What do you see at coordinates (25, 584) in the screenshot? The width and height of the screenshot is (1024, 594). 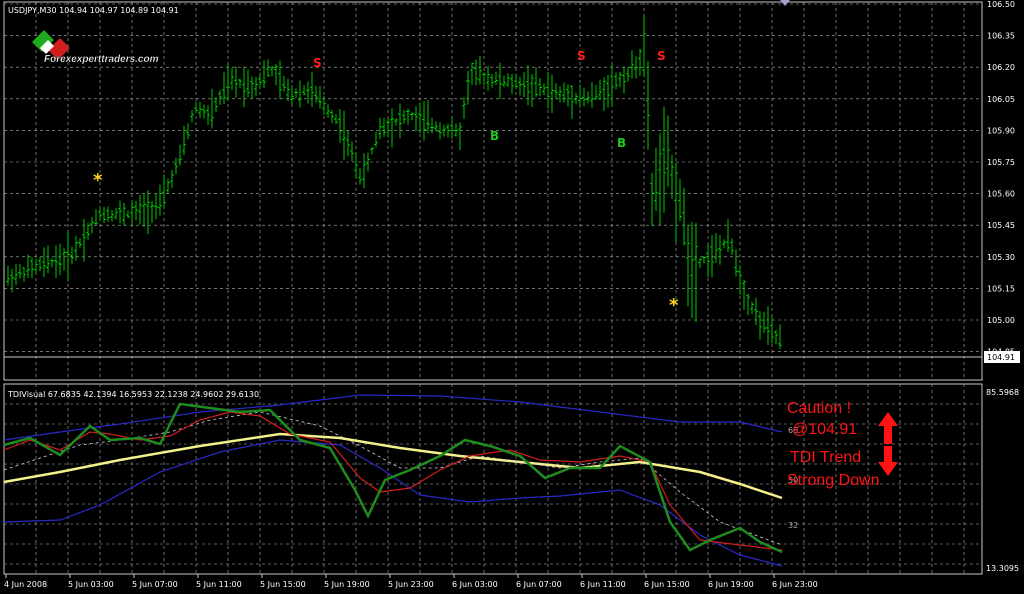 I see `time-label: 4 Jun 2008` at bounding box center [25, 584].